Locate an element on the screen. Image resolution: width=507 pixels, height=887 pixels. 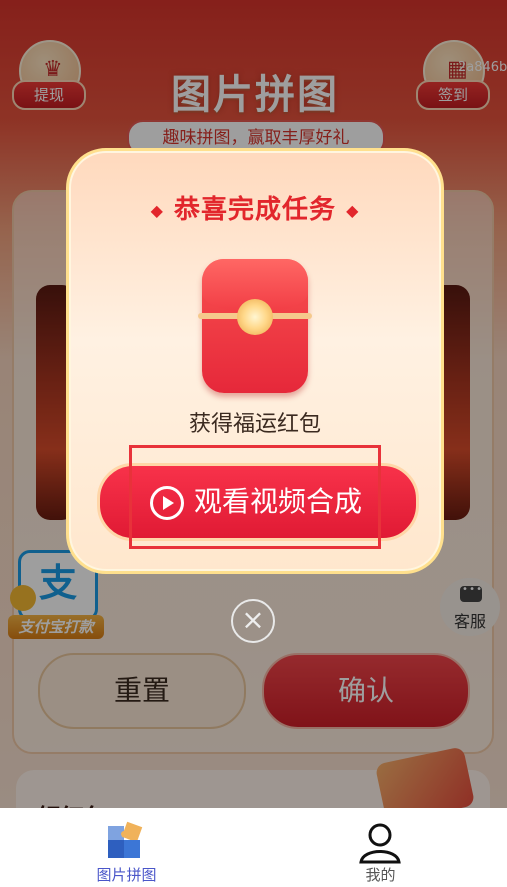
tab-puzzle: 图片拼图 is located at coordinates (126, 847).